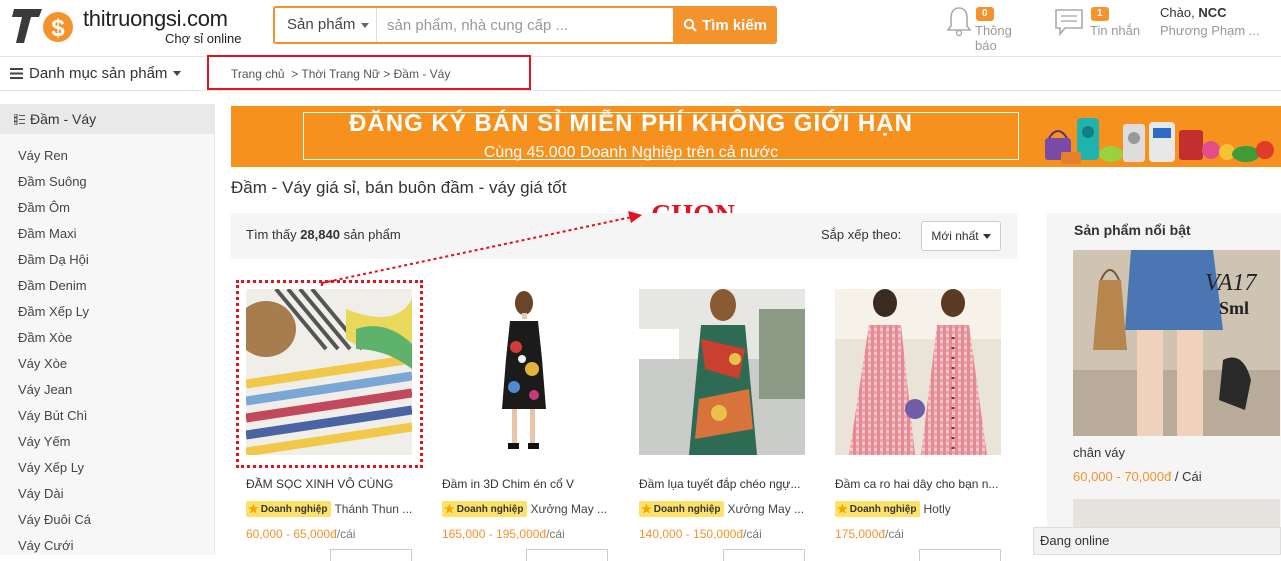 The height and width of the screenshot is (561, 1281). Describe the element at coordinates (1234, 308) in the screenshot. I see `featured-image-size: Sml` at that location.